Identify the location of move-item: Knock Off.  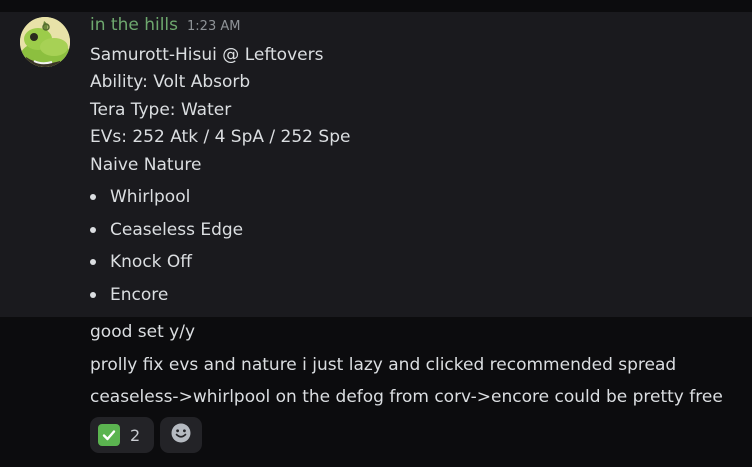
(151, 262).